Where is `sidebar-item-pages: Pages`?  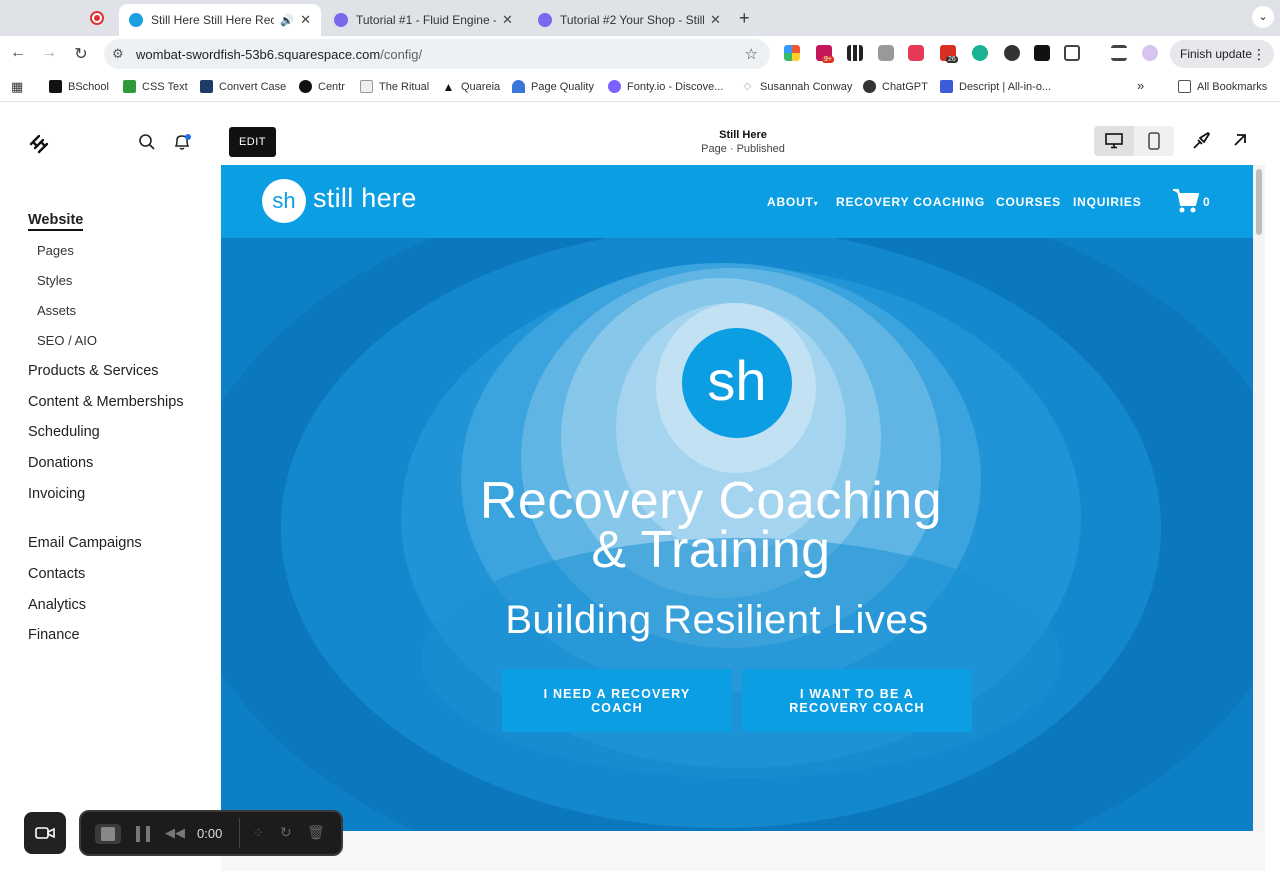
sidebar-item-pages: Pages is located at coordinates (55, 250).